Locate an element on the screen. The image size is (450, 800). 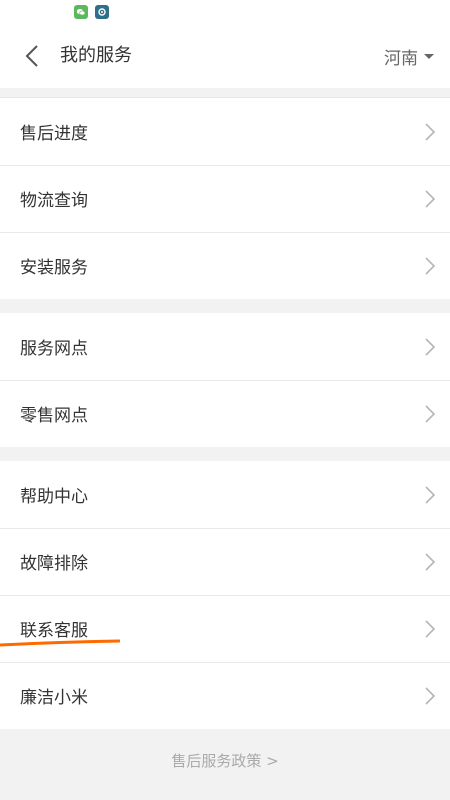
app-notification-icon is located at coordinates (102, 12).